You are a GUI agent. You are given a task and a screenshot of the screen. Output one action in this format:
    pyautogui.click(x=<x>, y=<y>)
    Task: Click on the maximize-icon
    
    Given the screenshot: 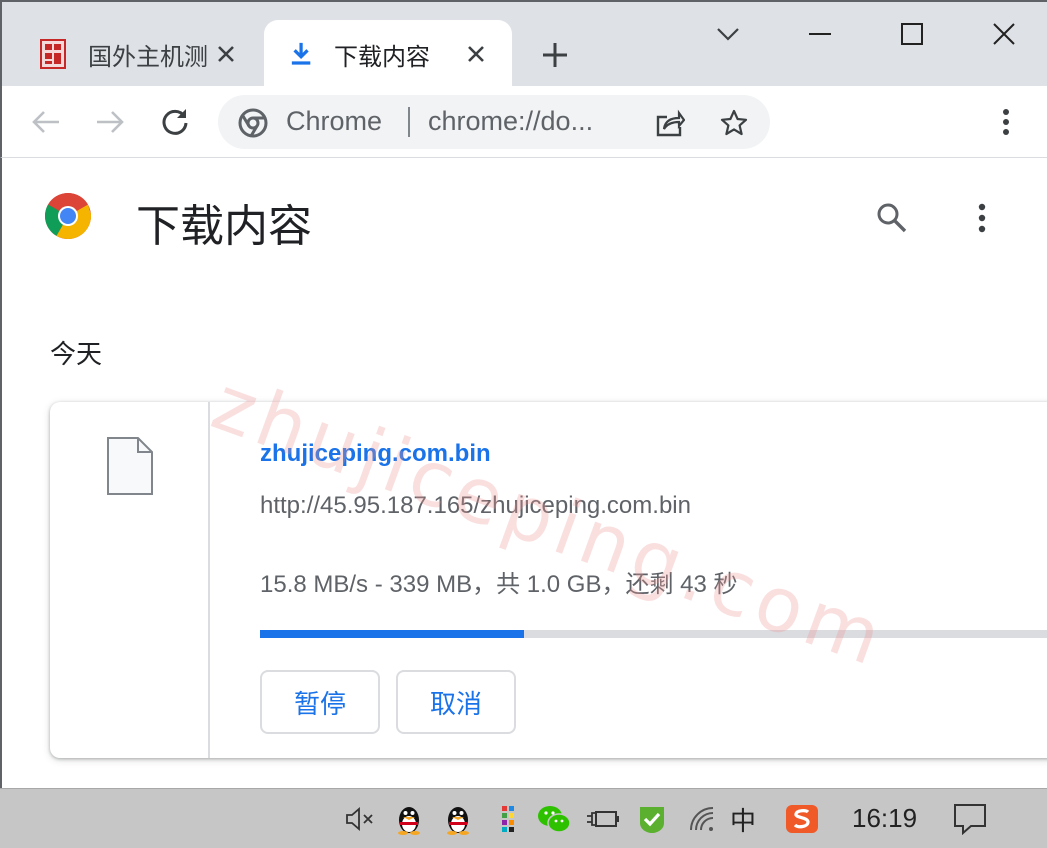 What is the action you would take?
    pyautogui.click(x=912, y=34)
    